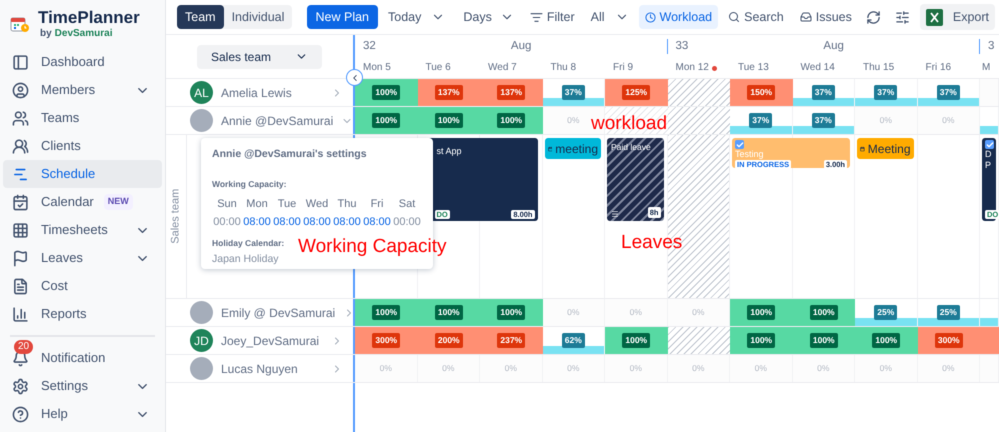 The height and width of the screenshot is (432, 999). I want to click on member-name: Emily @ DevSamurai, so click(278, 313).